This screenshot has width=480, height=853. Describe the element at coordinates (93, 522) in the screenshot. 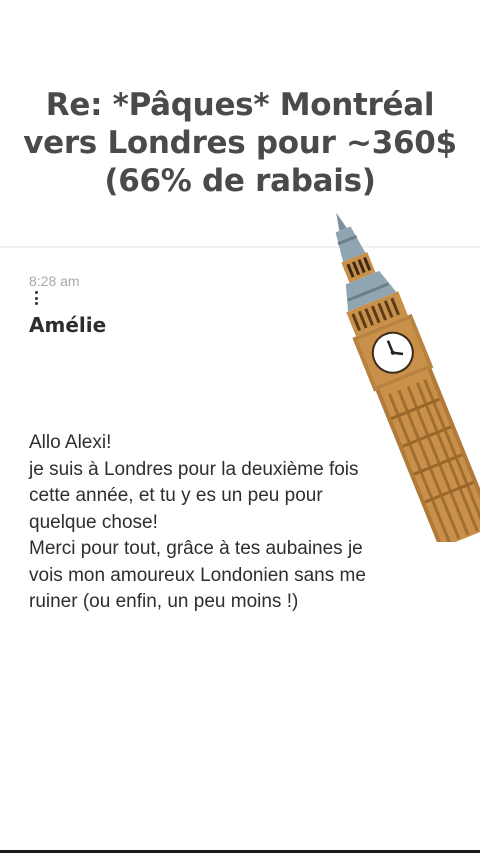

I see `message-line: quelque chose!` at that location.